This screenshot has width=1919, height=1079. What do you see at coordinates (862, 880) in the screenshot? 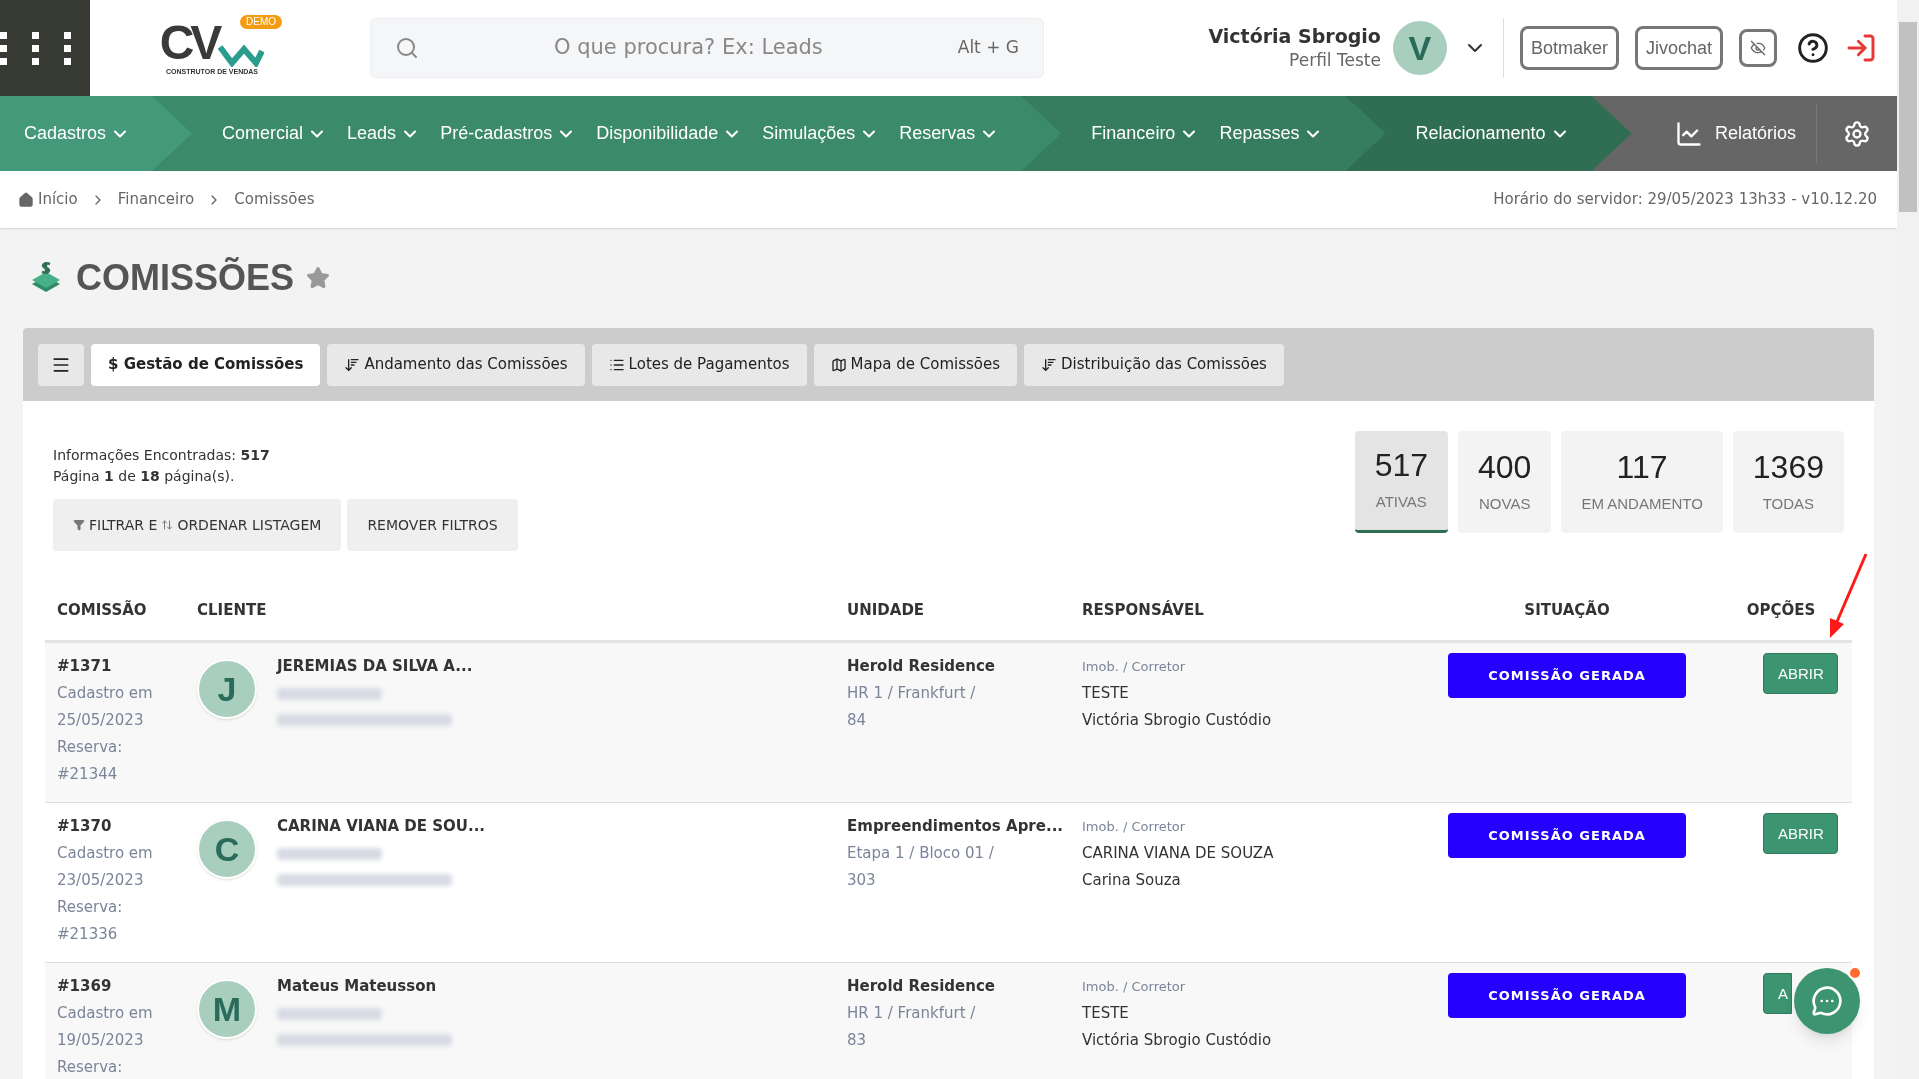
I see `unit-number: 303` at bounding box center [862, 880].